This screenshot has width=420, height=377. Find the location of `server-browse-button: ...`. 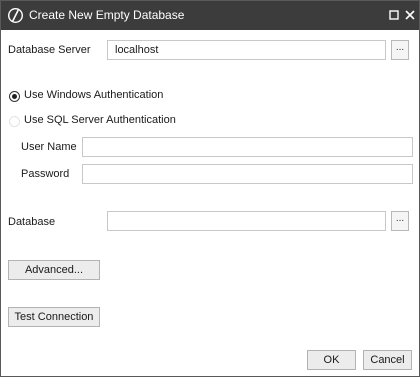

server-browse-button: ... is located at coordinates (400, 50).